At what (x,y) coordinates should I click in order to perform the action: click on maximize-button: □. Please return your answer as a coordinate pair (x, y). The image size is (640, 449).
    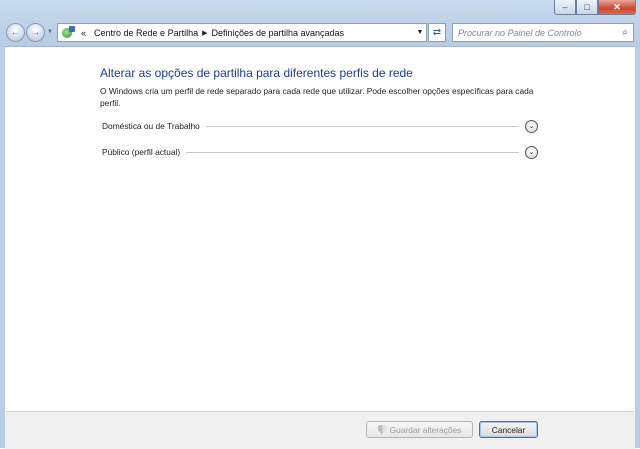
    Looking at the image, I should click on (587, 7).